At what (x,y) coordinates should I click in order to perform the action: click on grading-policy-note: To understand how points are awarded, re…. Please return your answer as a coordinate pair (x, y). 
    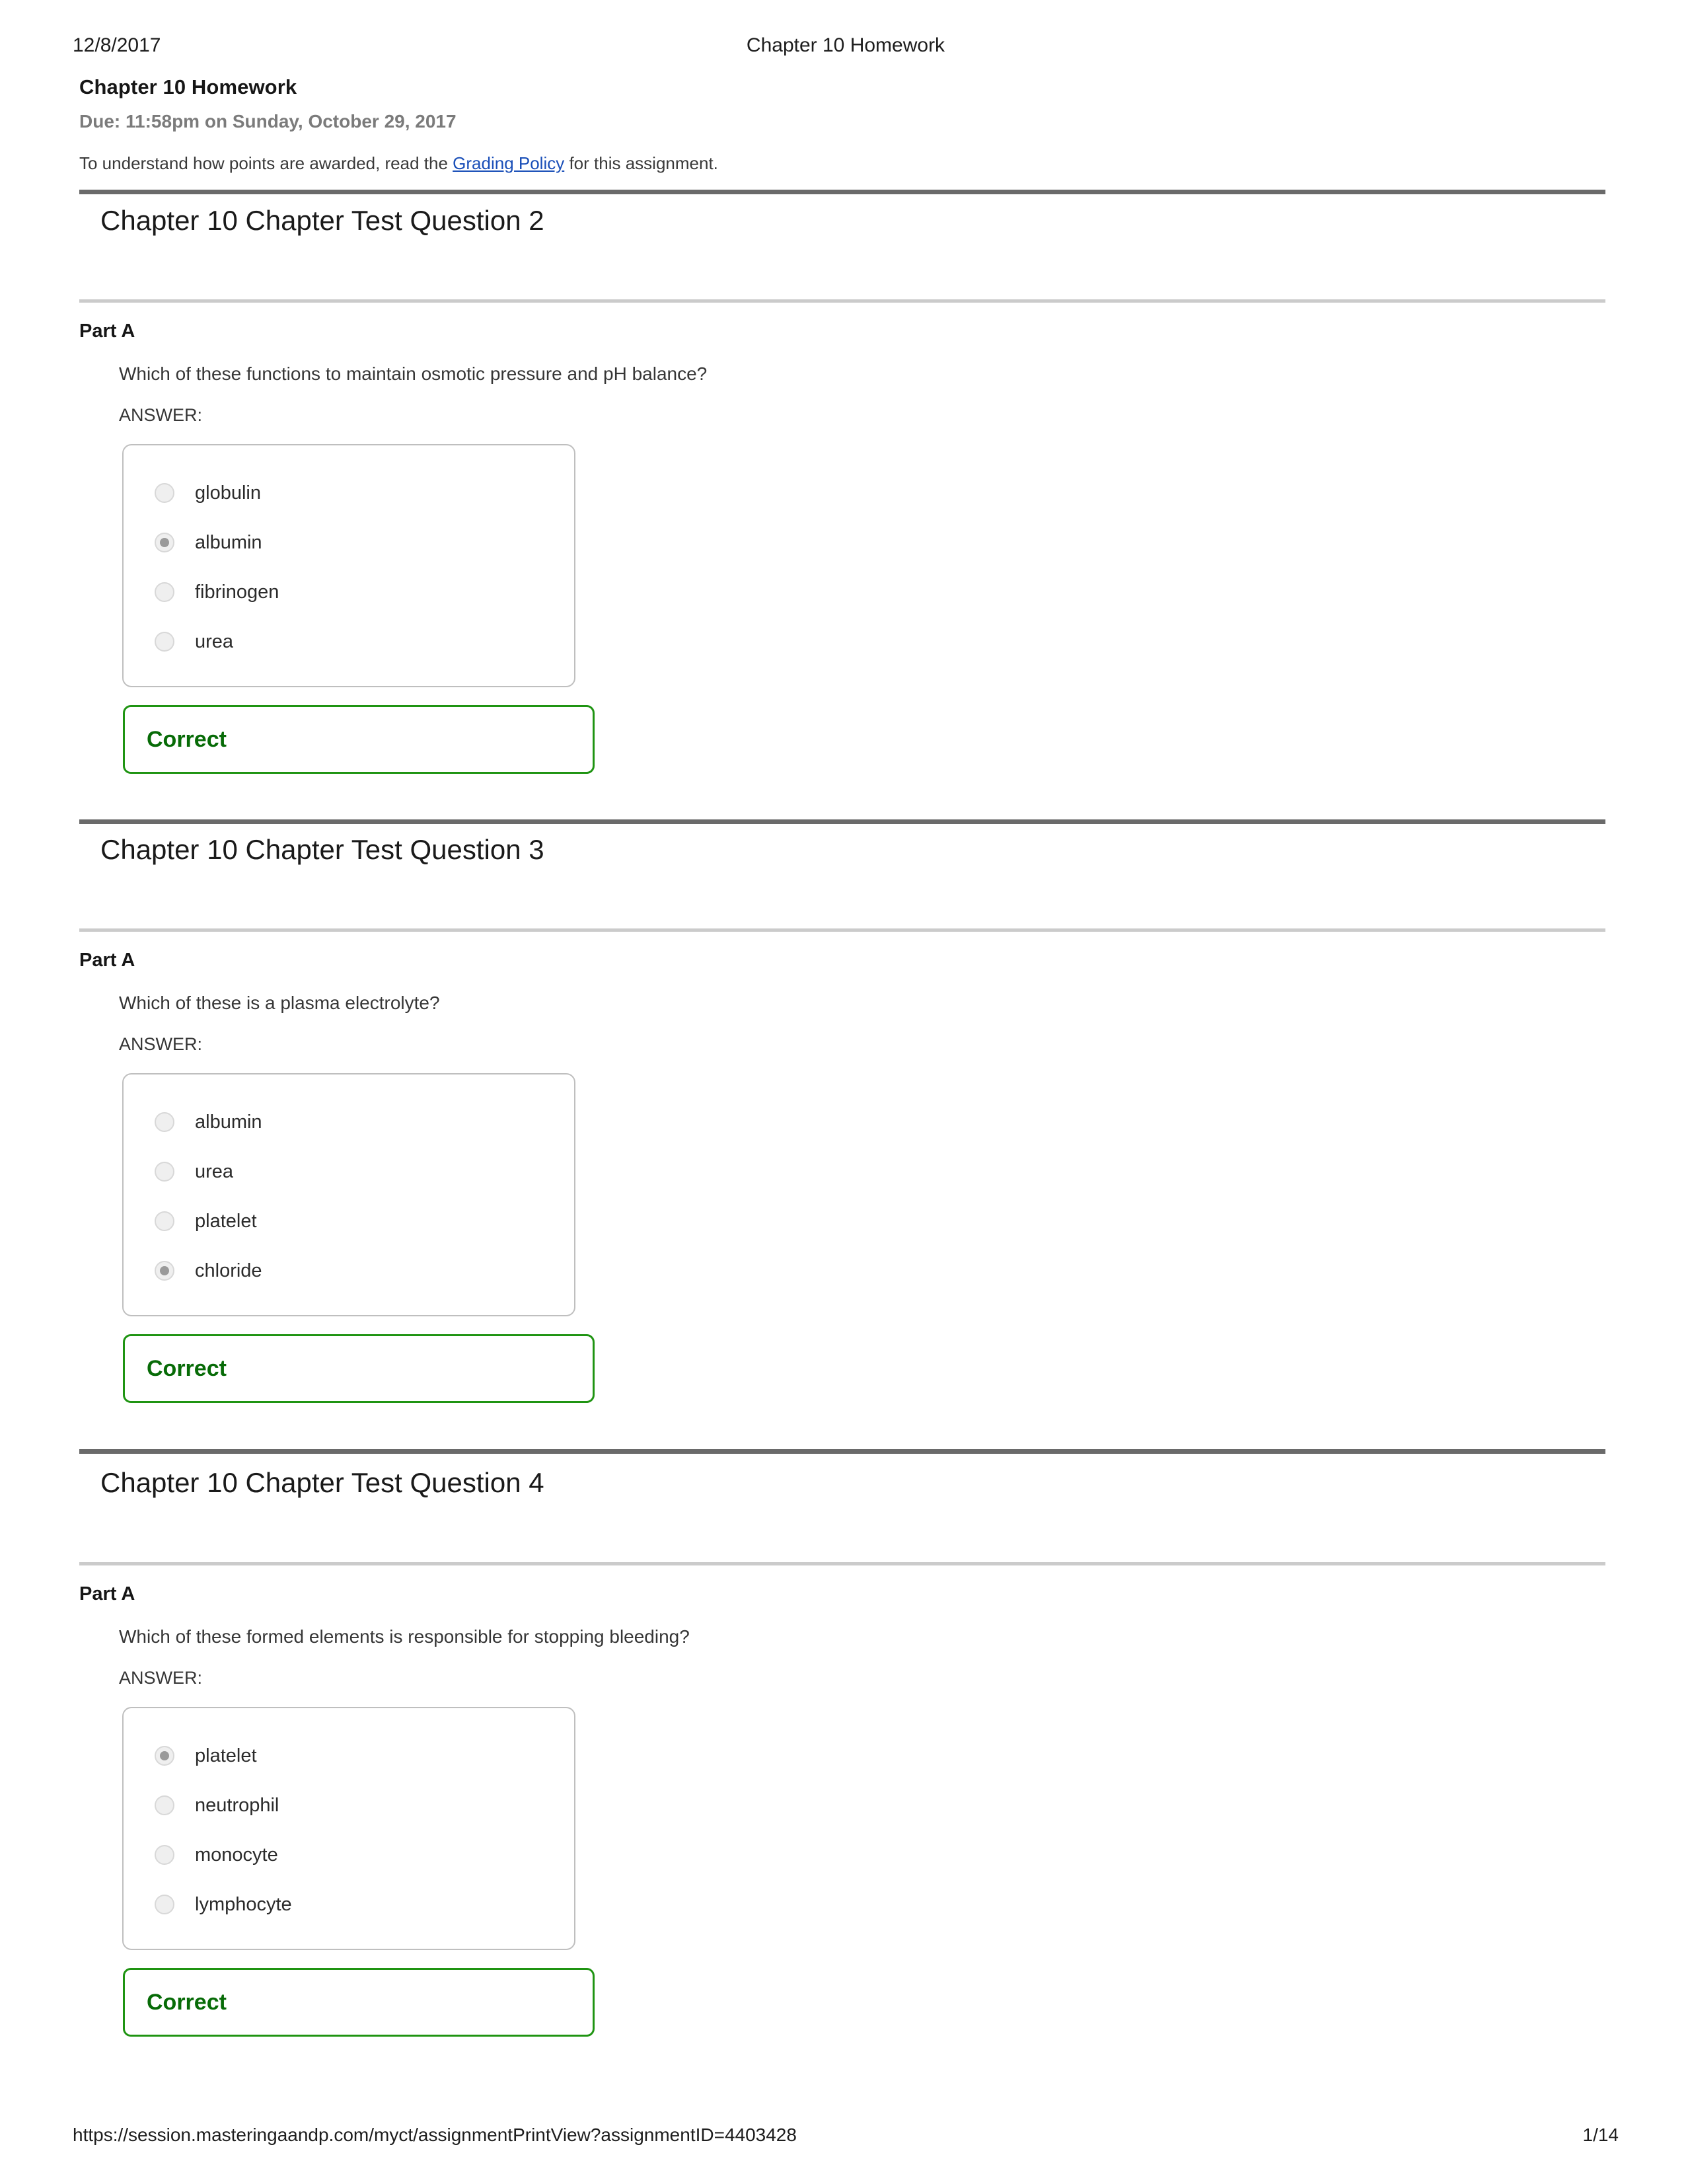
    Looking at the image, I should click on (845, 163).